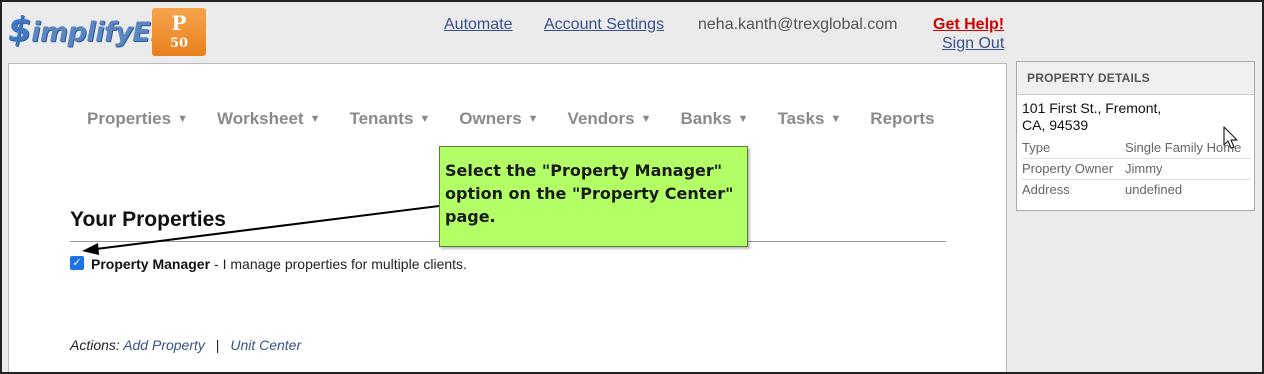 This screenshot has width=1264, height=374. I want to click on plan-badge: P 50, so click(179, 32).